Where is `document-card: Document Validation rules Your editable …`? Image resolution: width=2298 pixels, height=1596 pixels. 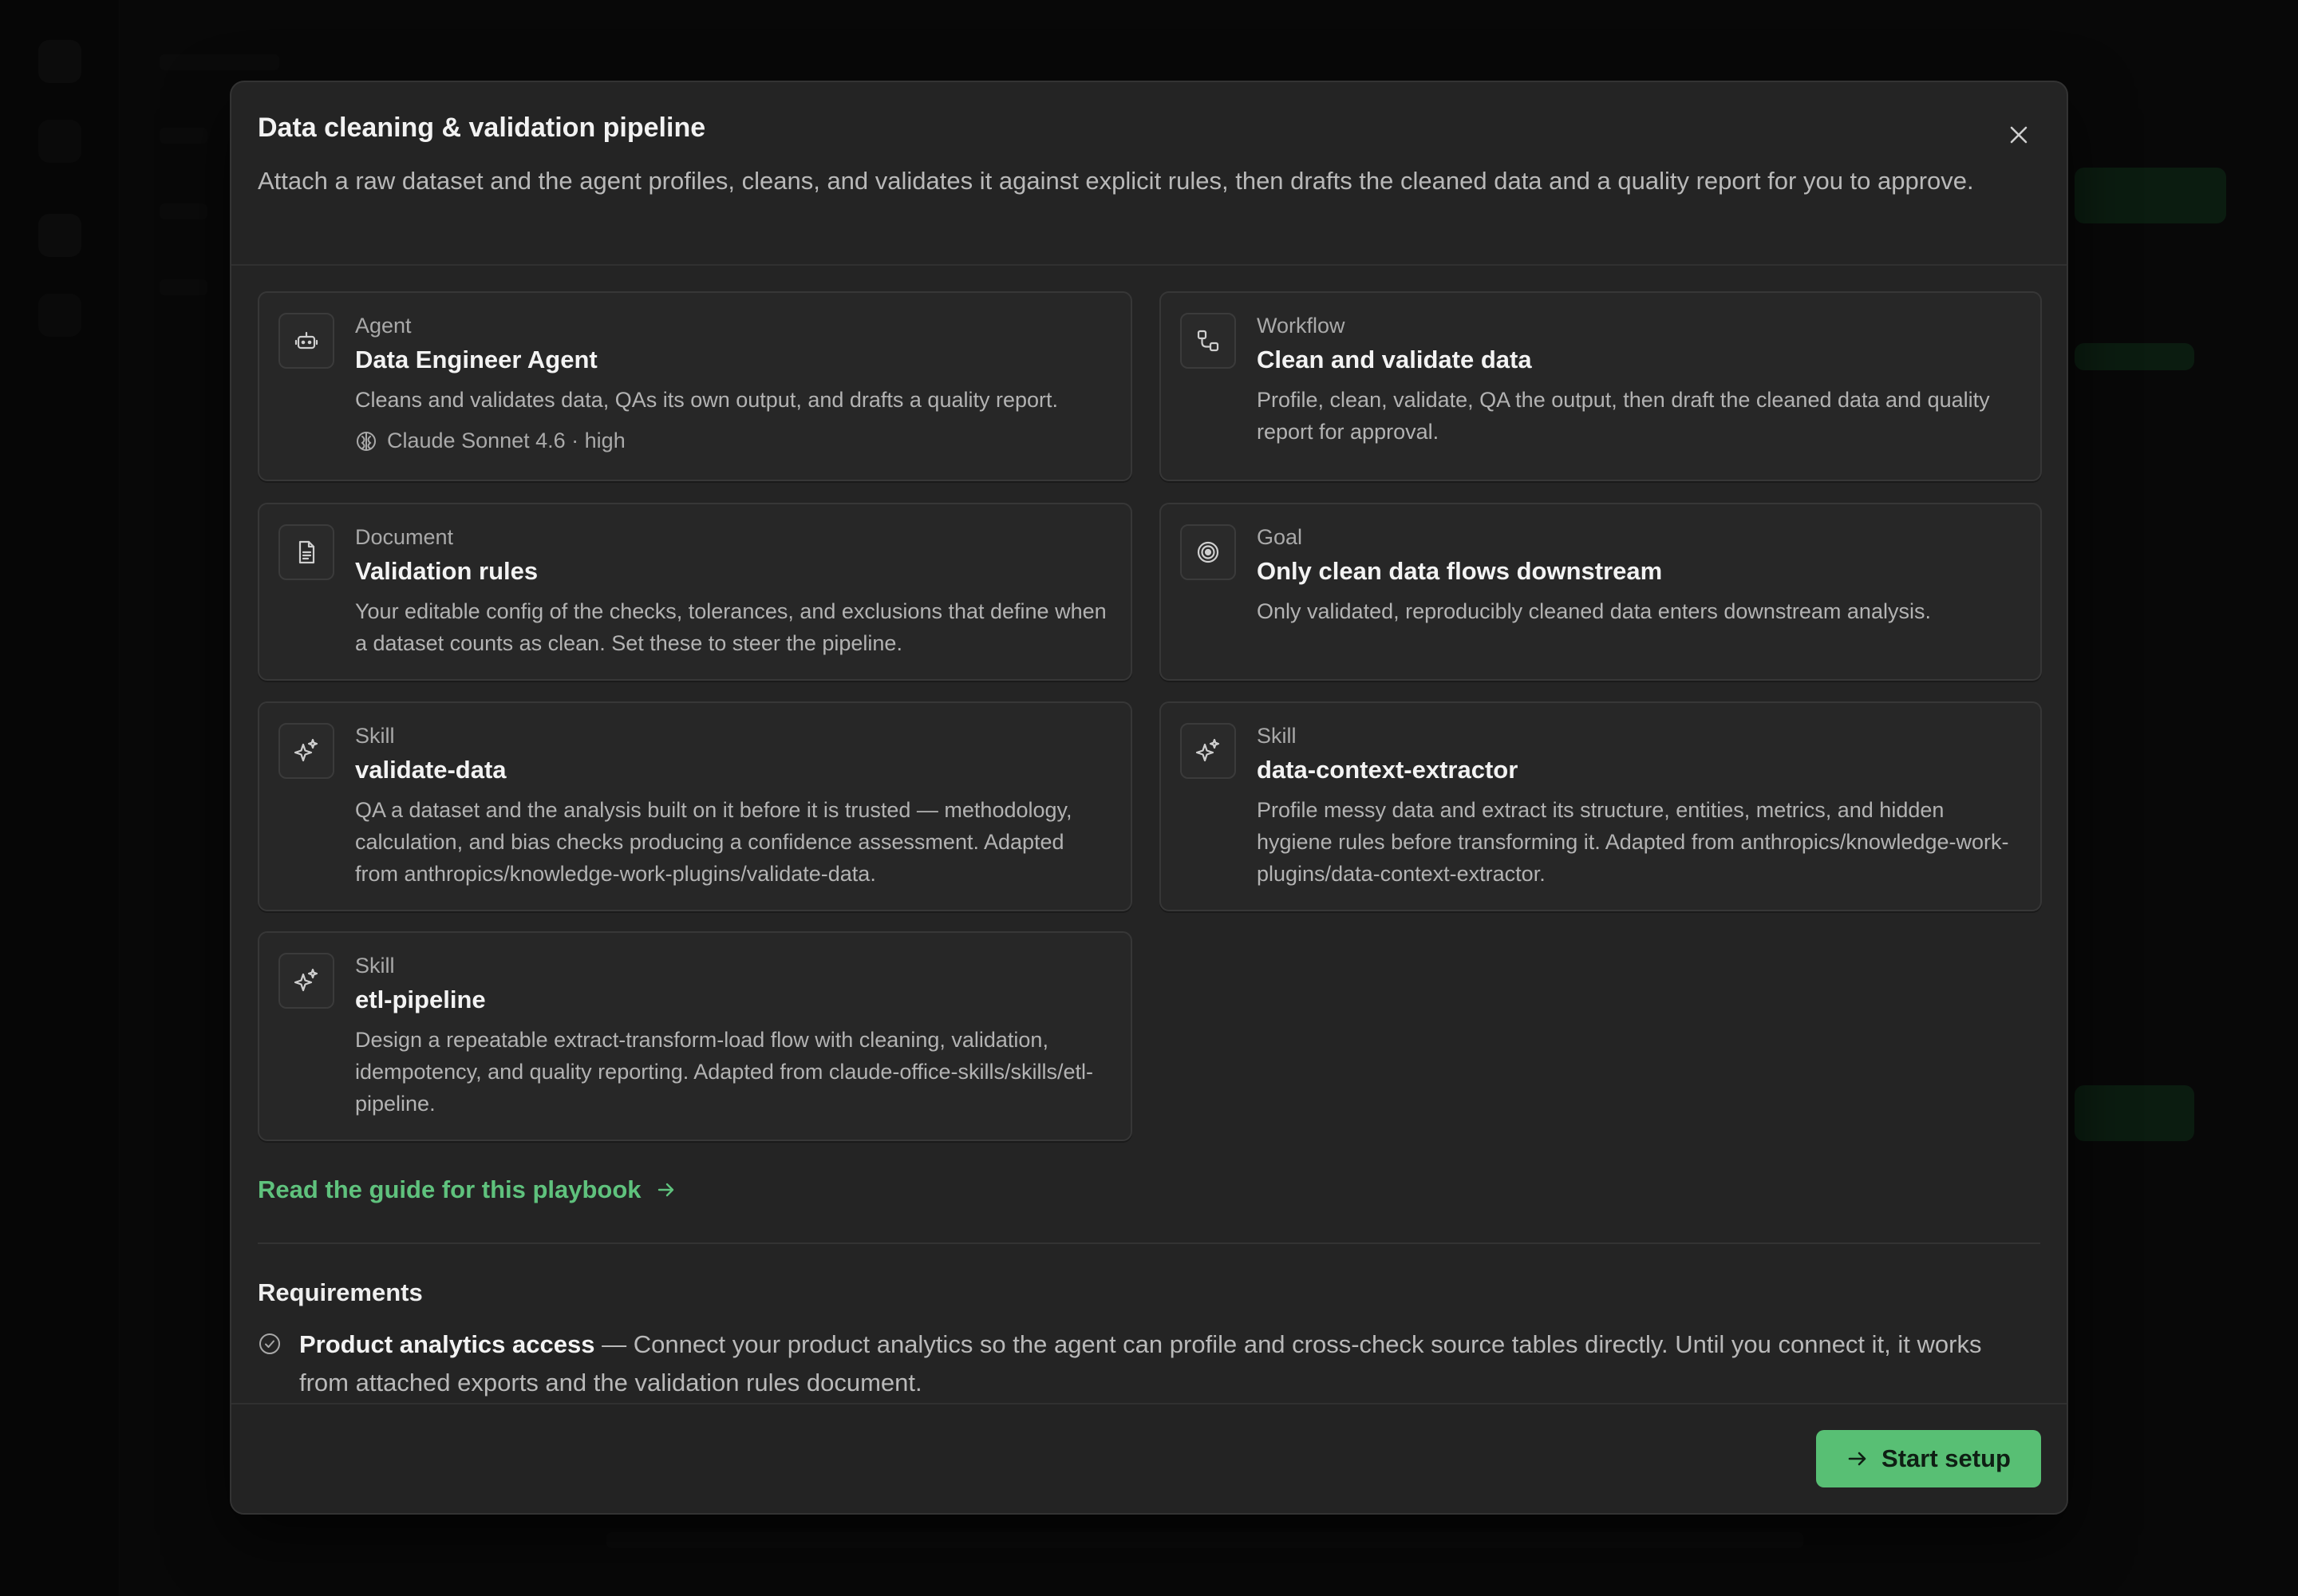 document-card: Document Validation rules Your editable … is located at coordinates (695, 592).